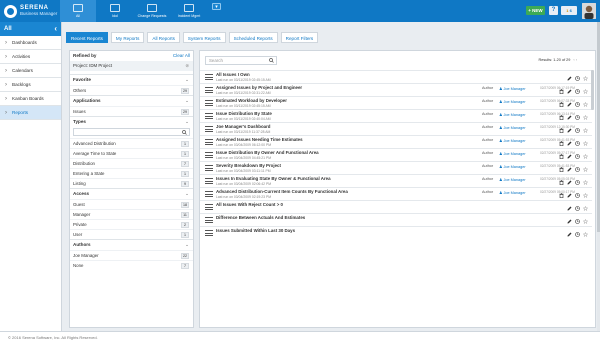 The height and width of the screenshot is (343, 600). I want to click on serena-logo: SERENA Business Manager, so click(30, 11).